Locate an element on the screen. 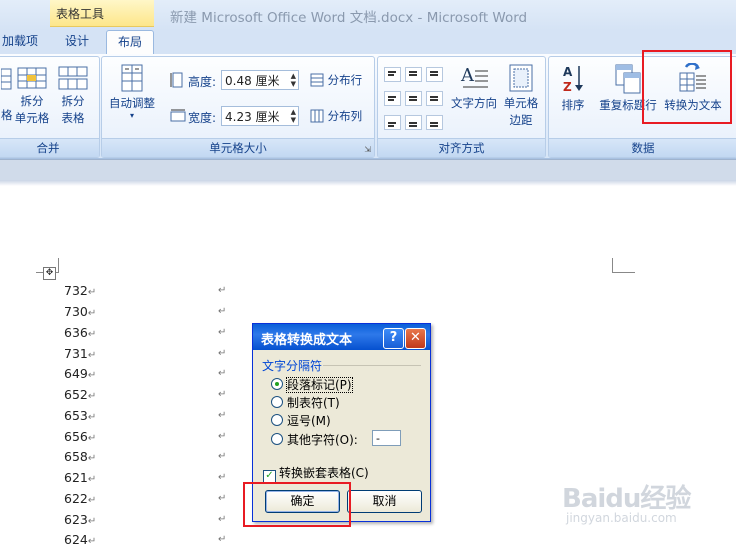 Image resolution: width=736 pixels, height=547 pixels. watermark-brand: Baidu经验 is located at coordinates (626, 499).